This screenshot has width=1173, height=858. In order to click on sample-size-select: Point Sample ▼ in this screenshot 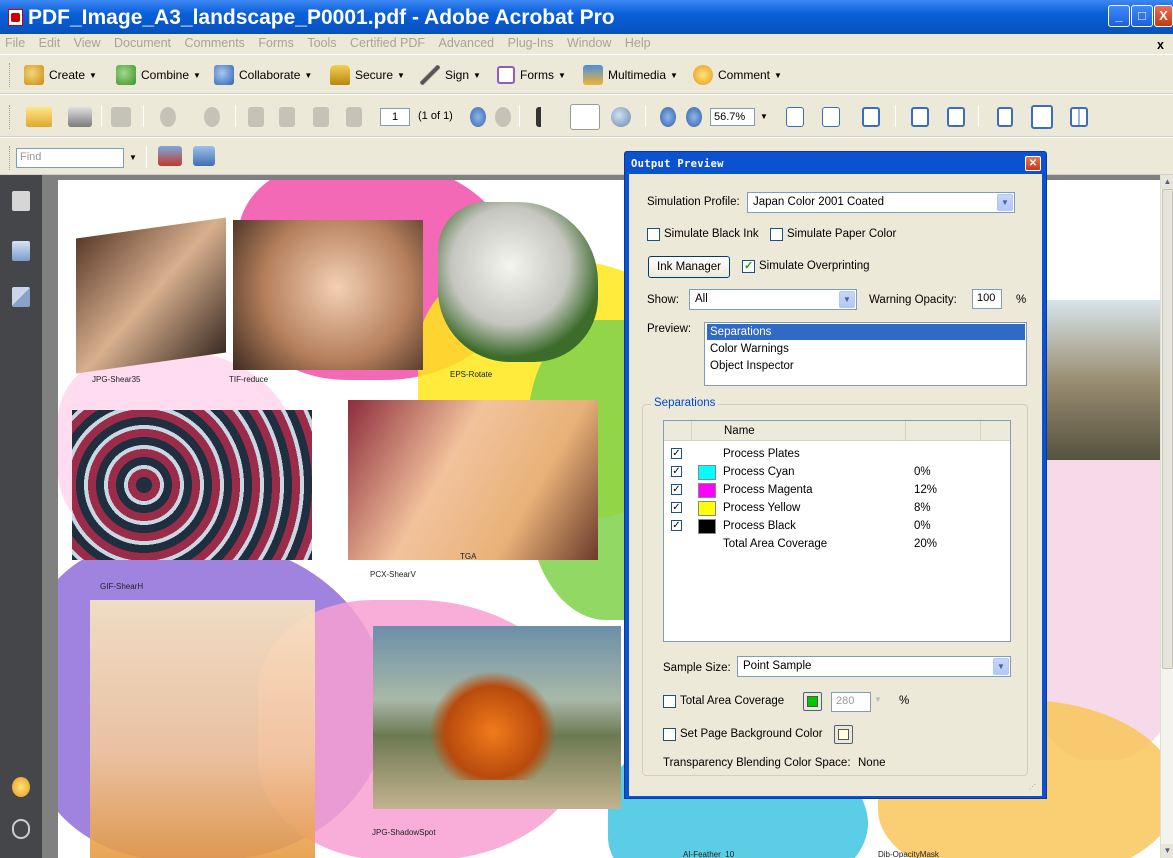, I will do `click(874, 666)`.